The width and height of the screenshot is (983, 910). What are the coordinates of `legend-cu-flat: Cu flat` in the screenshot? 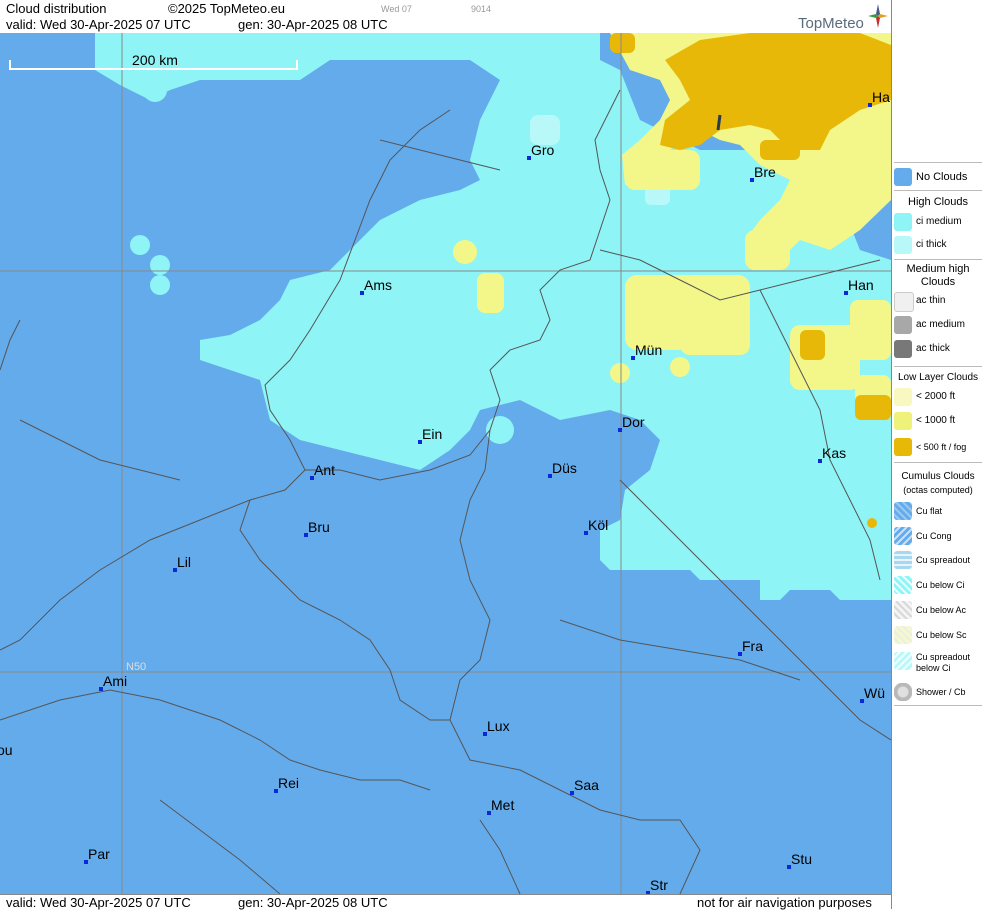 It's located at (929, 511).